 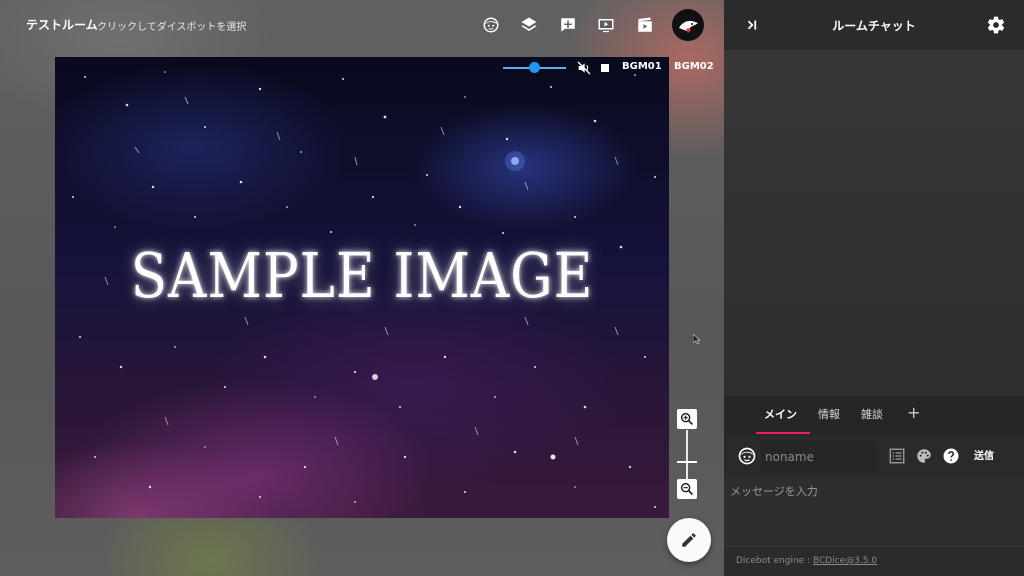 What do you see at coordinates (747, 456) in the screenshot?
I see `character-face-icon` at bounding box center [747, 456].